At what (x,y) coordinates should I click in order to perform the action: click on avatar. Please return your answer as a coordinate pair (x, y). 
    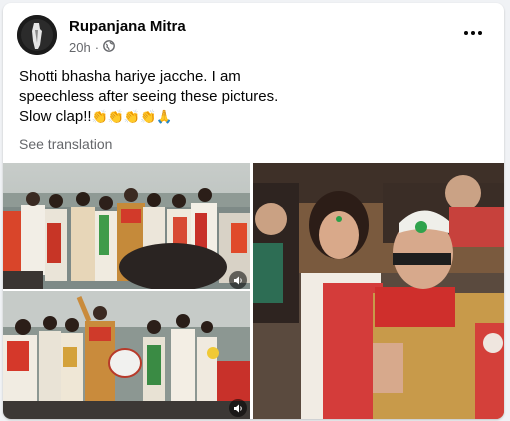
    Looking at the image, I should click on (37, 35).